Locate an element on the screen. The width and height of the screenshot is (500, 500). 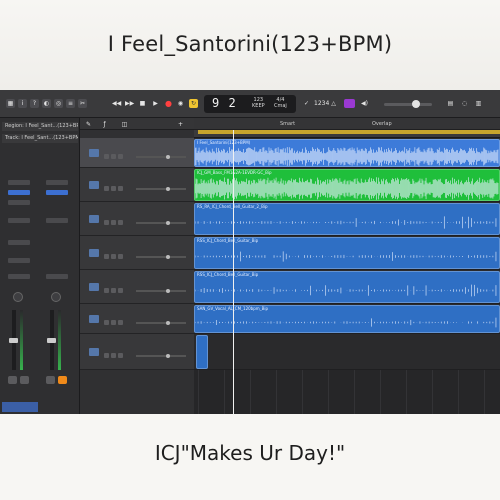
input-button is located at coordinates (19, 202).